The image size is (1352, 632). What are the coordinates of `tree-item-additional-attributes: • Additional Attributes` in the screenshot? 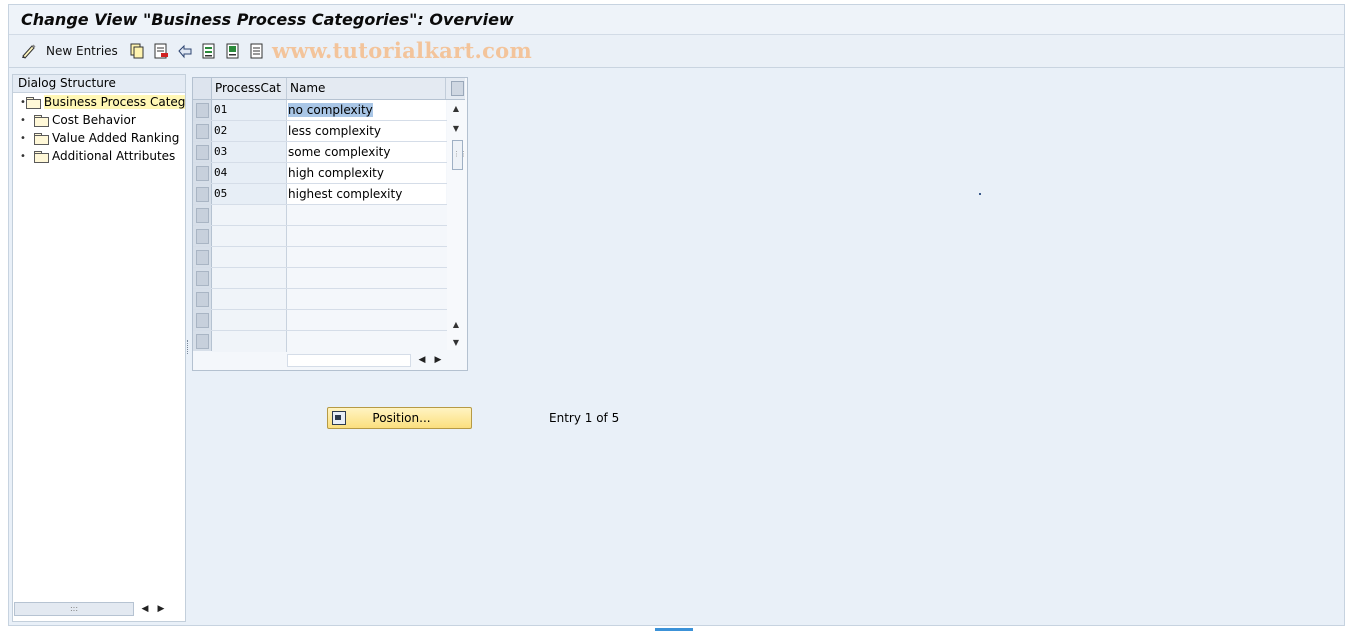 It's located at (99, 156).